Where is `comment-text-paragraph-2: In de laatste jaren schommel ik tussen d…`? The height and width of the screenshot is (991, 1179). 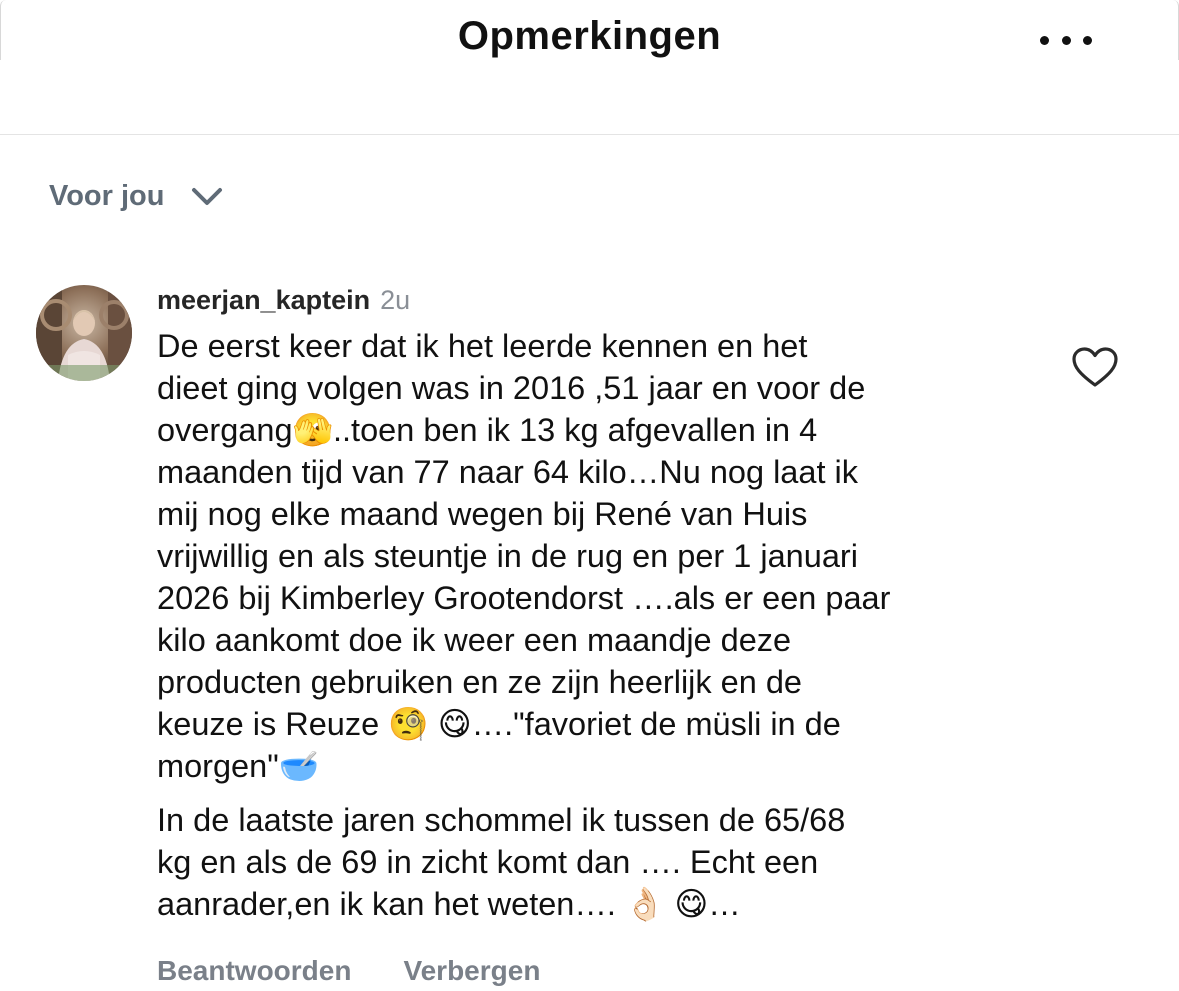 comment-text-paragraph-2: In de laatste jaren schommel ik tussen d… is located at coordinates (501, 862).